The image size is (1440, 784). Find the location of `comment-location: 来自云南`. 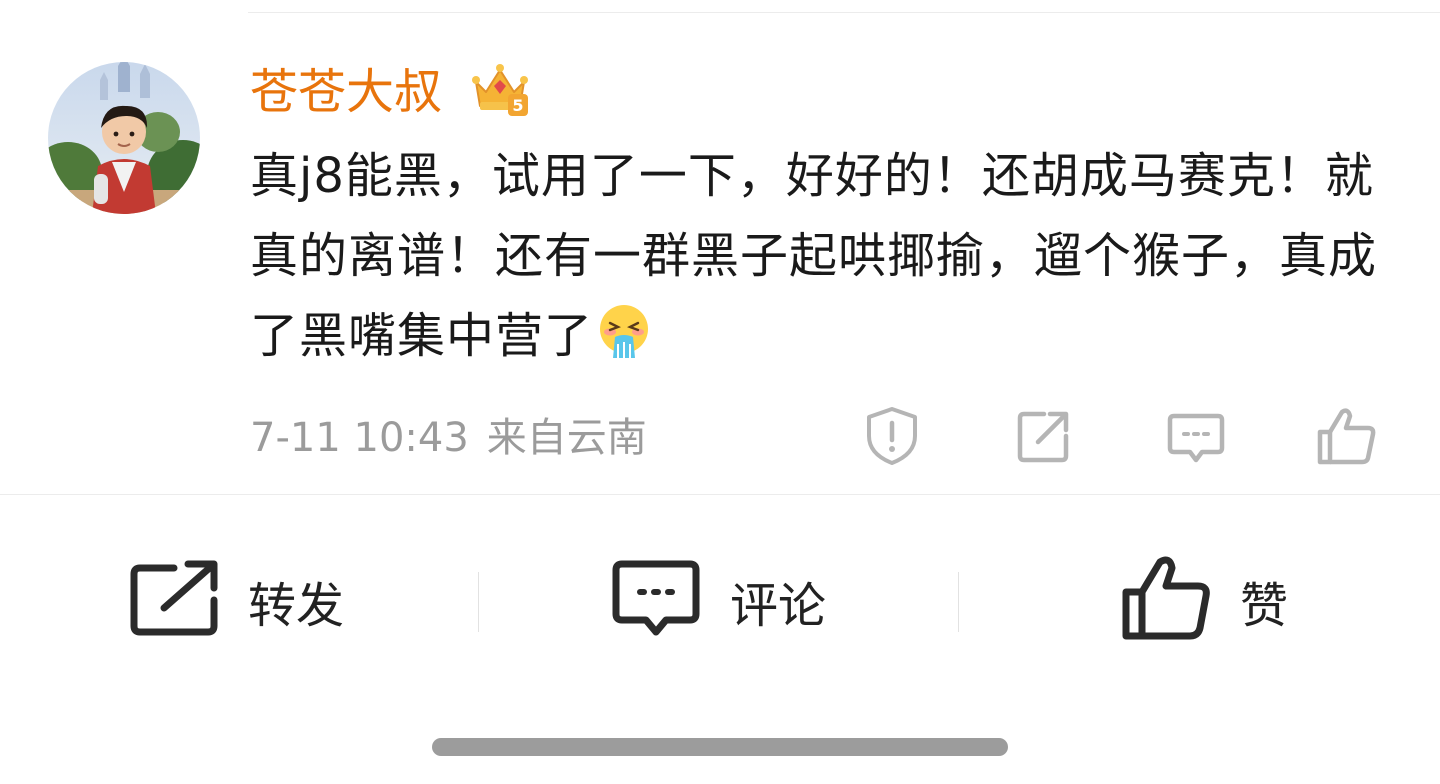

comment-location: 来自云南 is located at coordinates (566, 438).